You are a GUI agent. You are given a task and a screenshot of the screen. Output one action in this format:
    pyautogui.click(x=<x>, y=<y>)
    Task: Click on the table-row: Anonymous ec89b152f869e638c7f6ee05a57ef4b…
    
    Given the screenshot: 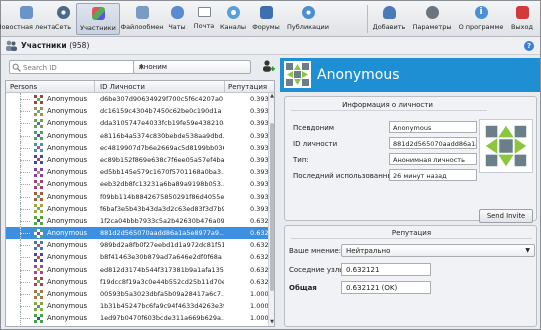 What is the action you would take?
    pyautogui.click(x=137, y=160)
    